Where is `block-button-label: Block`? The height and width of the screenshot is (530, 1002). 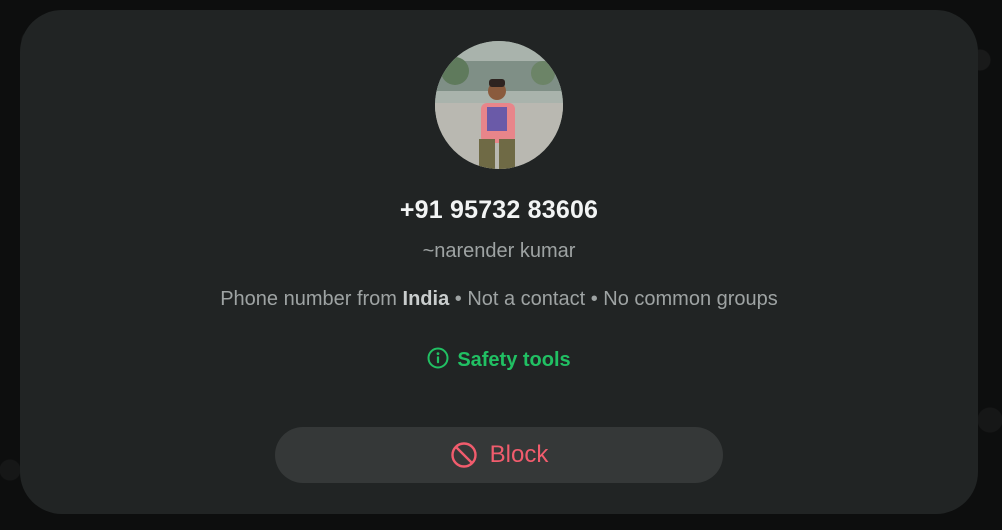 block-button-label: Block is located at coordinates (519, 454).